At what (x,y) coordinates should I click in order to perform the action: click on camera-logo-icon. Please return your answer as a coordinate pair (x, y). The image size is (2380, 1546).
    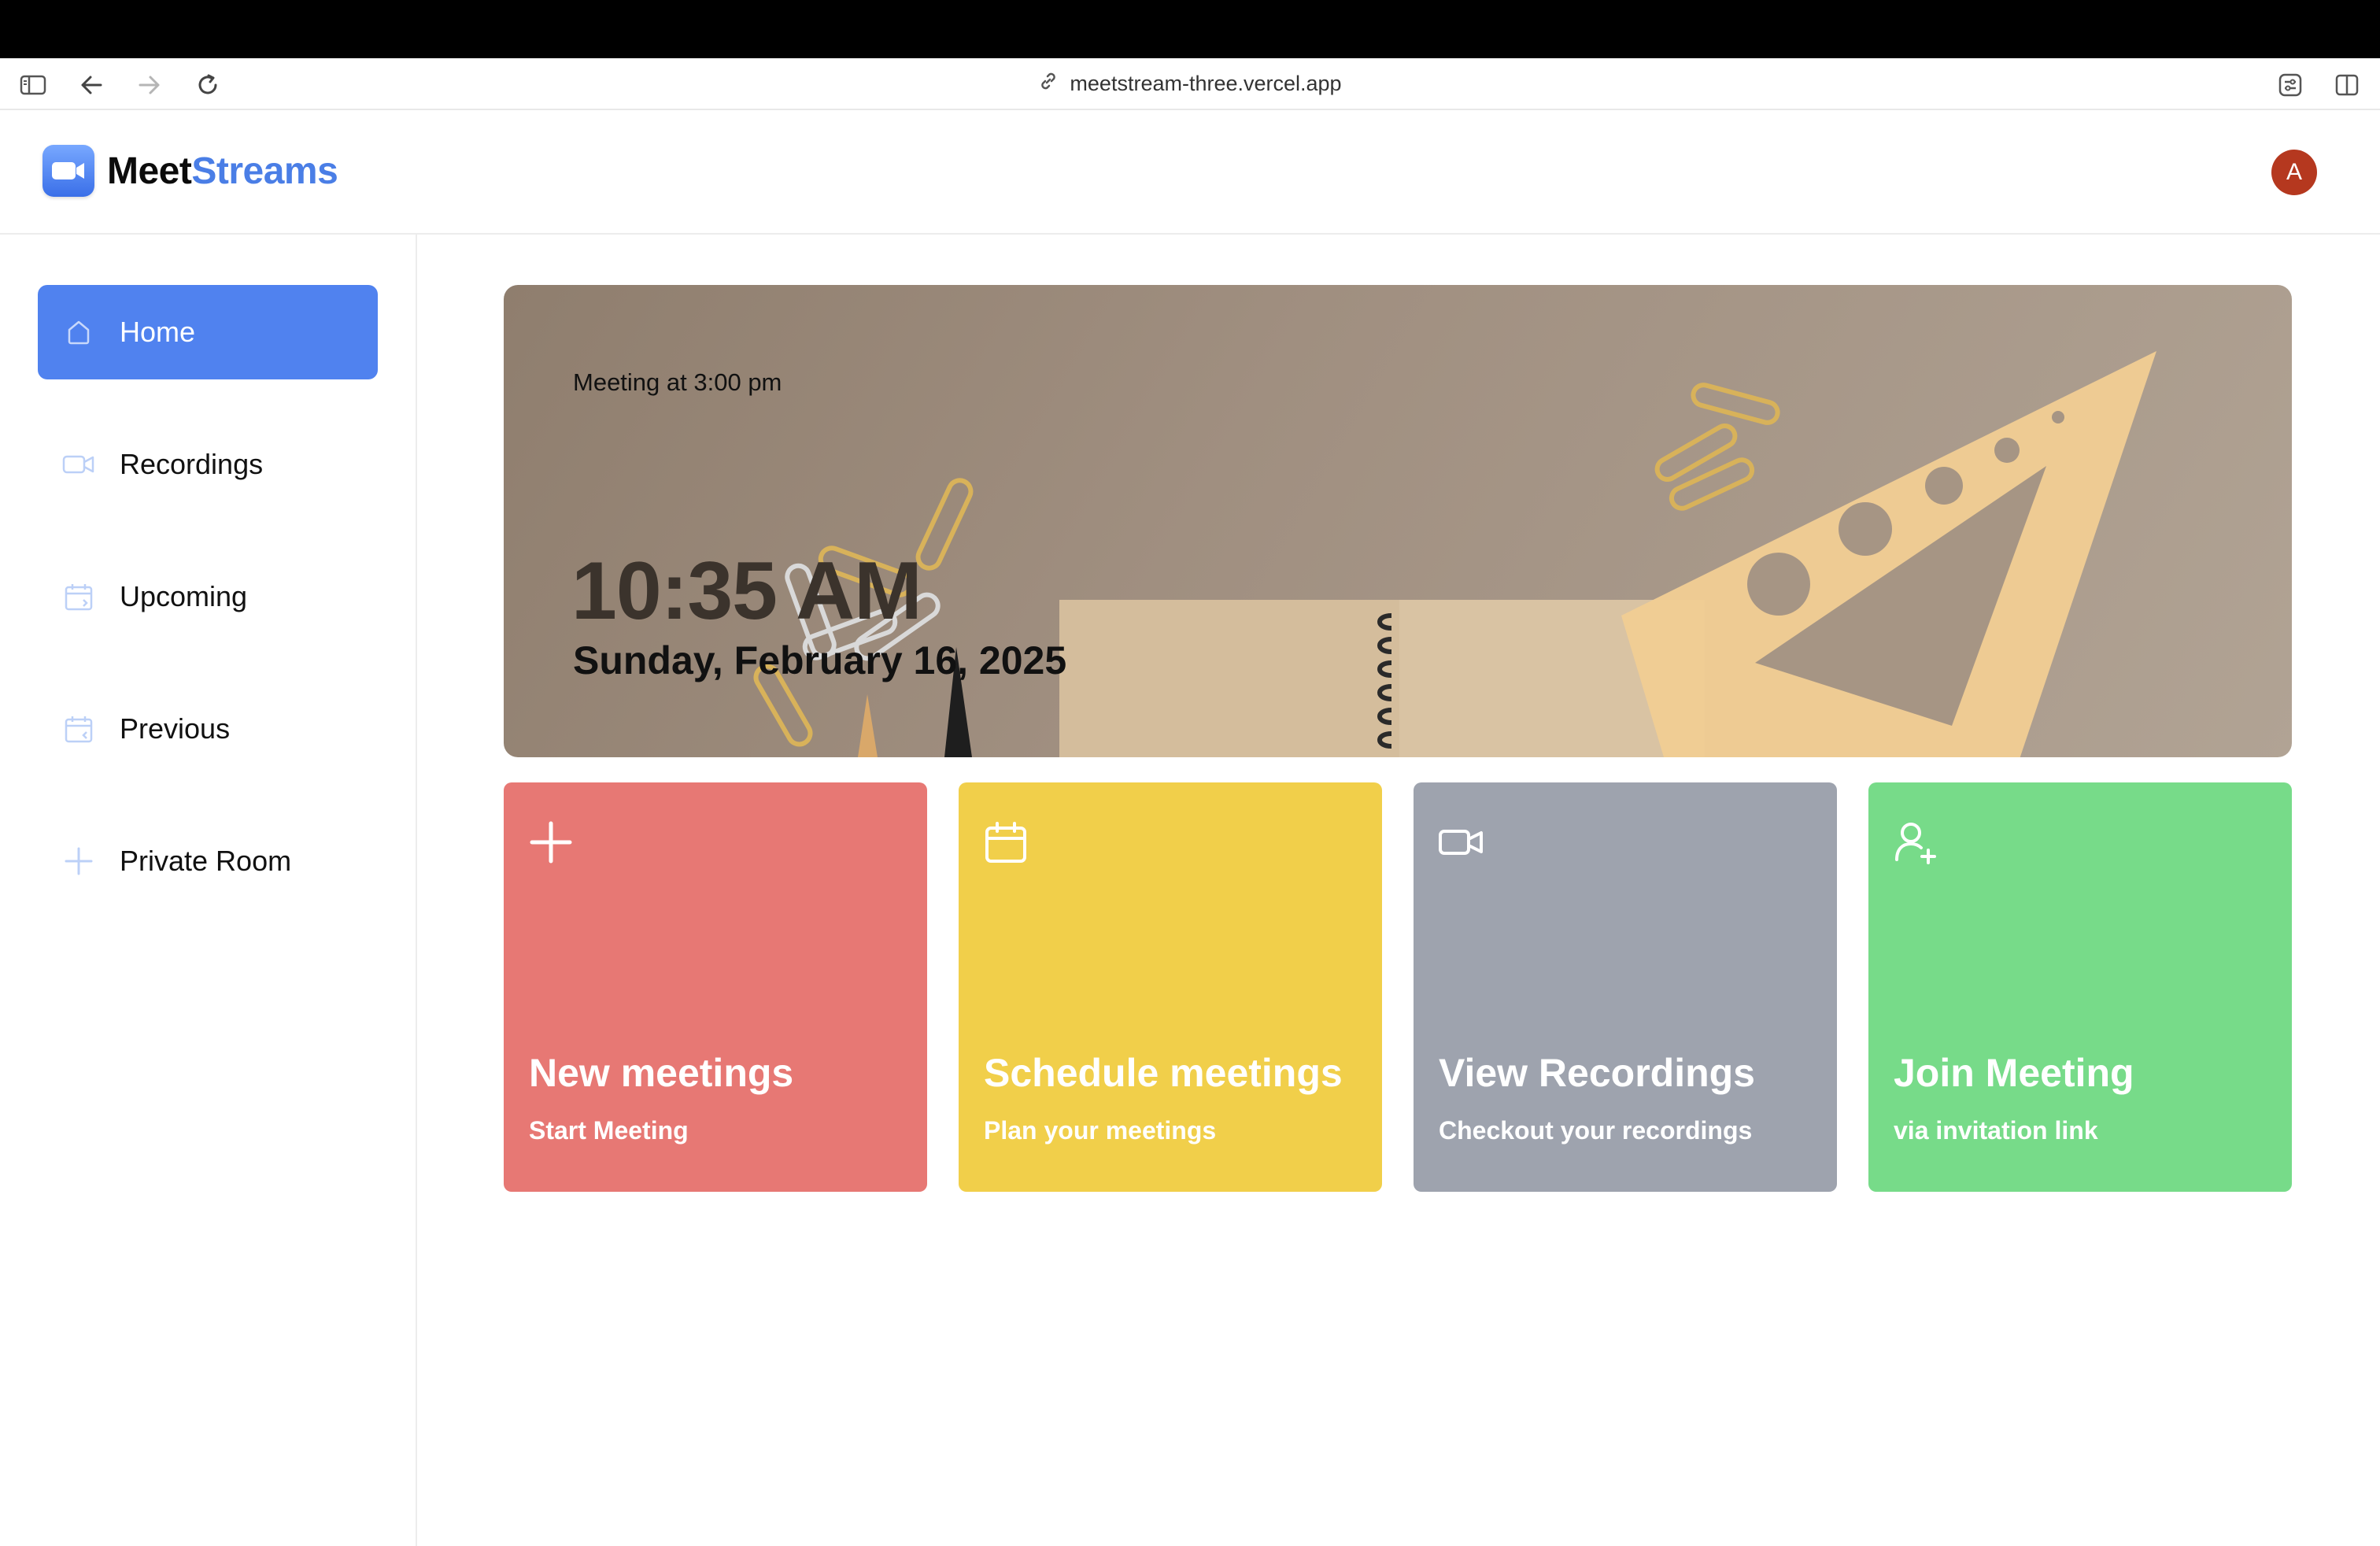
    Looking at the image, I should click on (68, 171).